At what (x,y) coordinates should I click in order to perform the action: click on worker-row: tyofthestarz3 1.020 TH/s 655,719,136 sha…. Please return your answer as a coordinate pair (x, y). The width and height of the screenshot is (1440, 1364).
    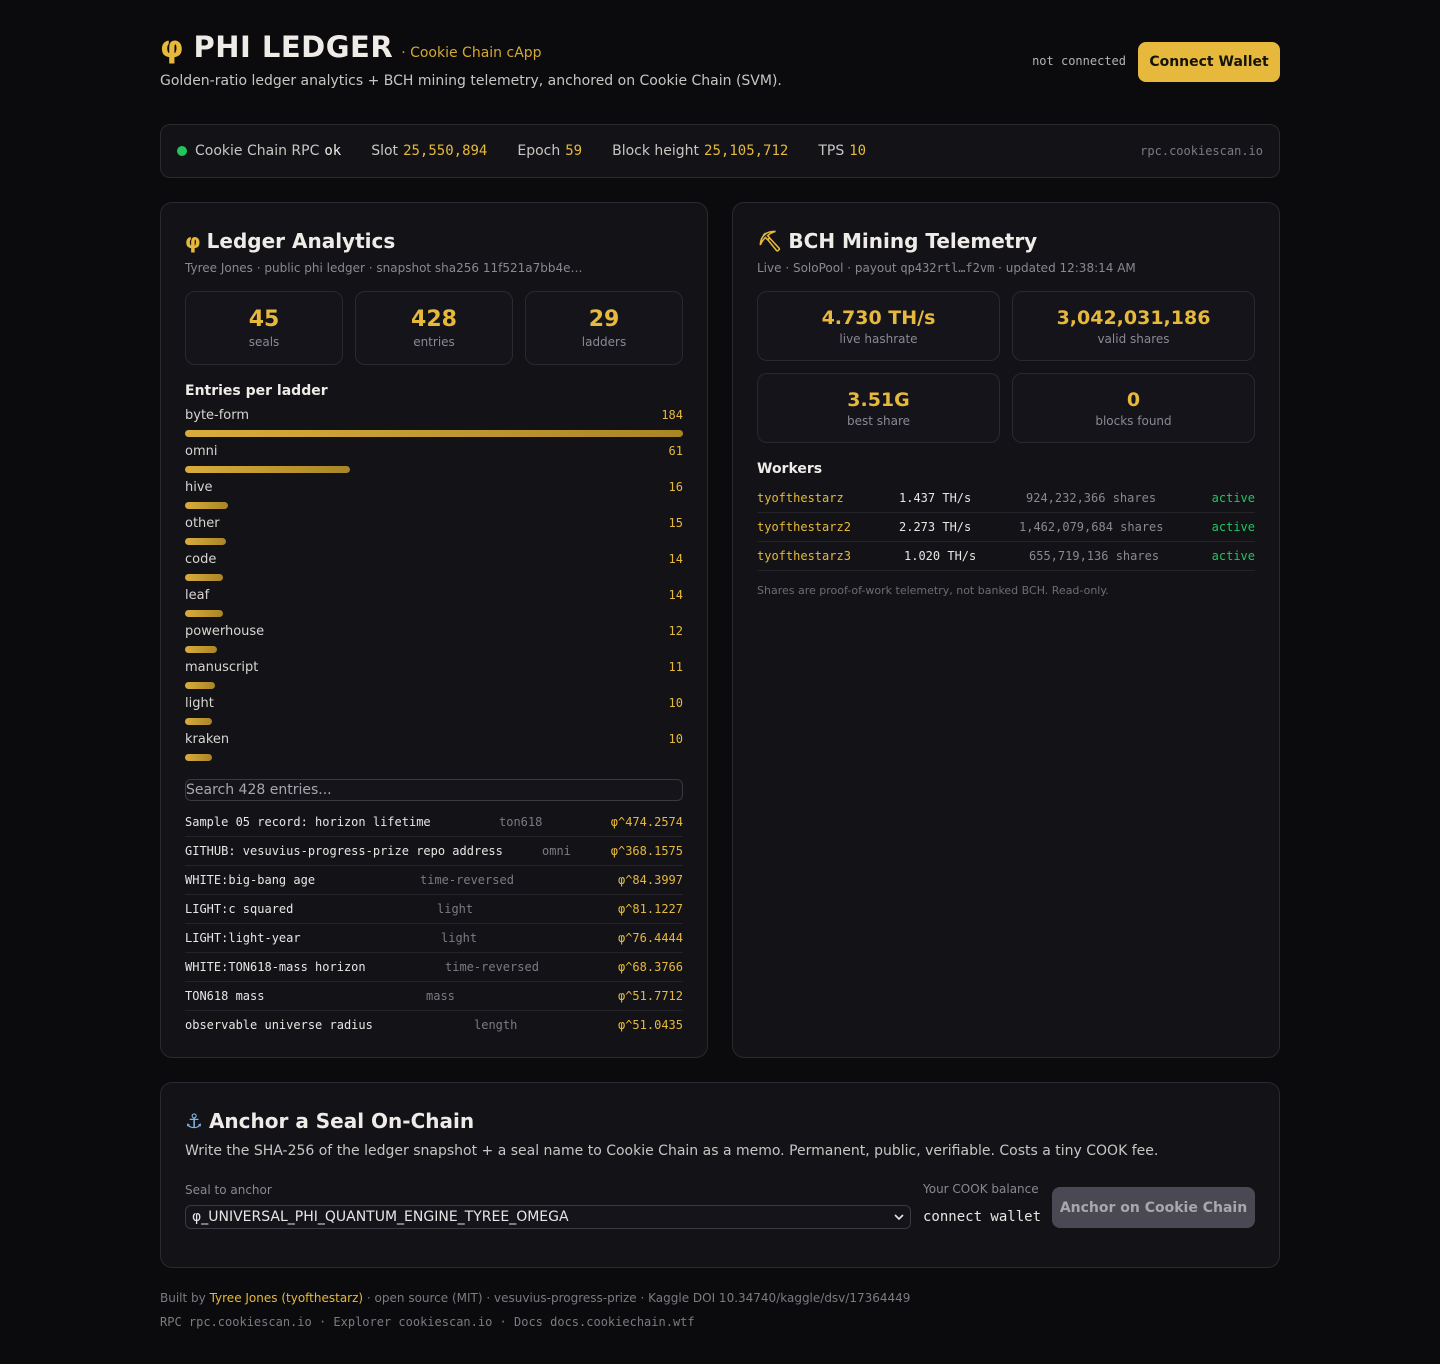
    Looking at the image, I should click on (1006, 556).